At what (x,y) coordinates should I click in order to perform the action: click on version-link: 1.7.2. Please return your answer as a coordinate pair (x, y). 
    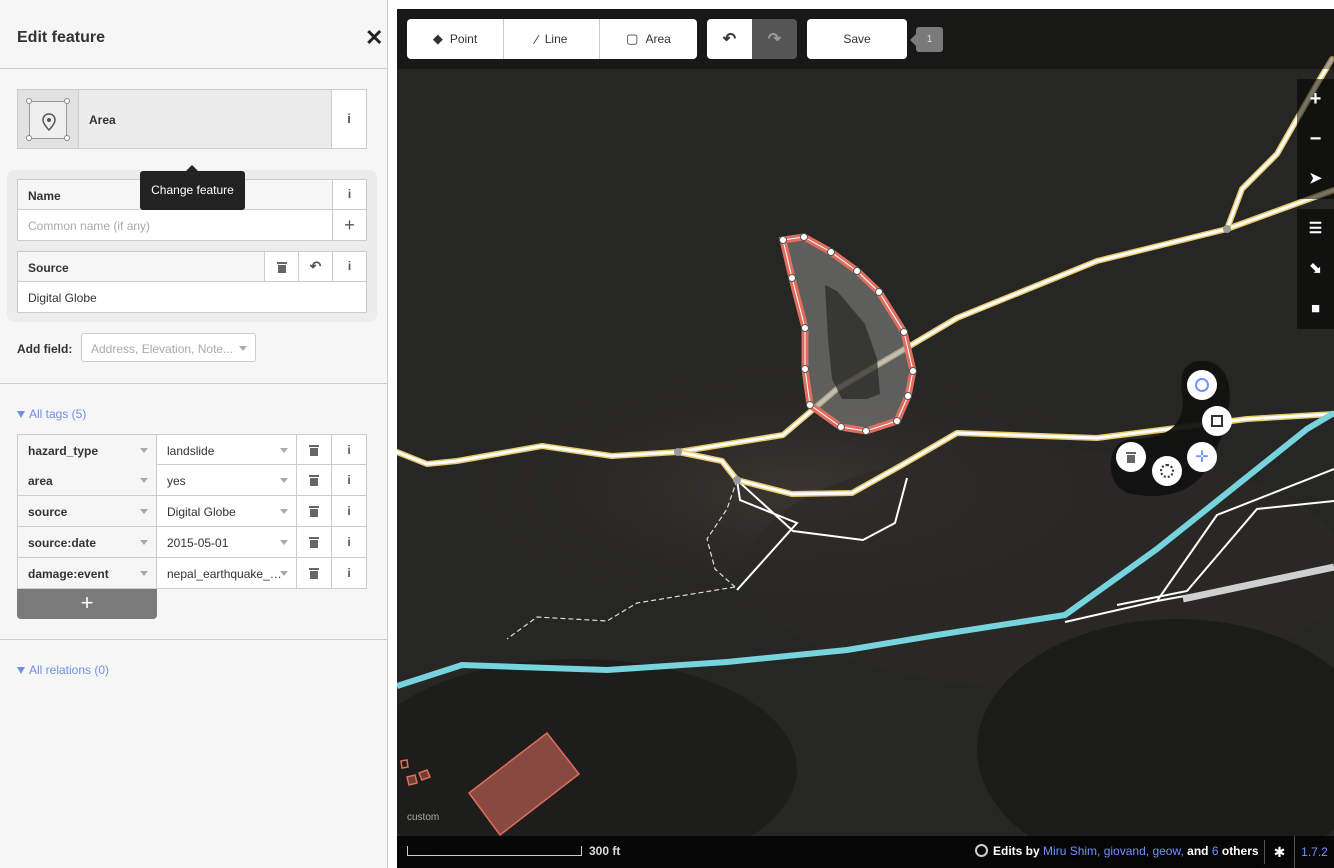
    Looking at the image, I should click on (1314, 852).